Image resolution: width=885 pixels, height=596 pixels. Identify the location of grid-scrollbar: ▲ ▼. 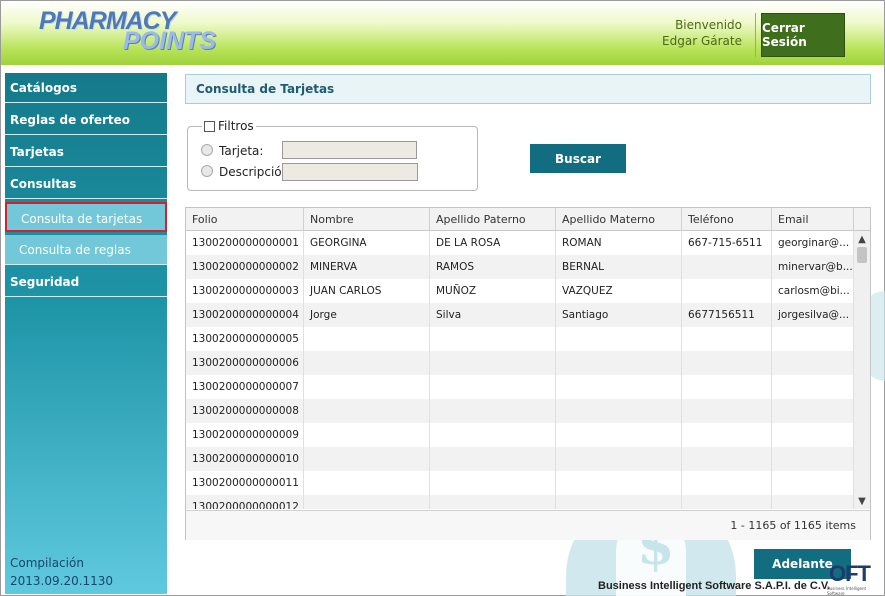
(862, 370).